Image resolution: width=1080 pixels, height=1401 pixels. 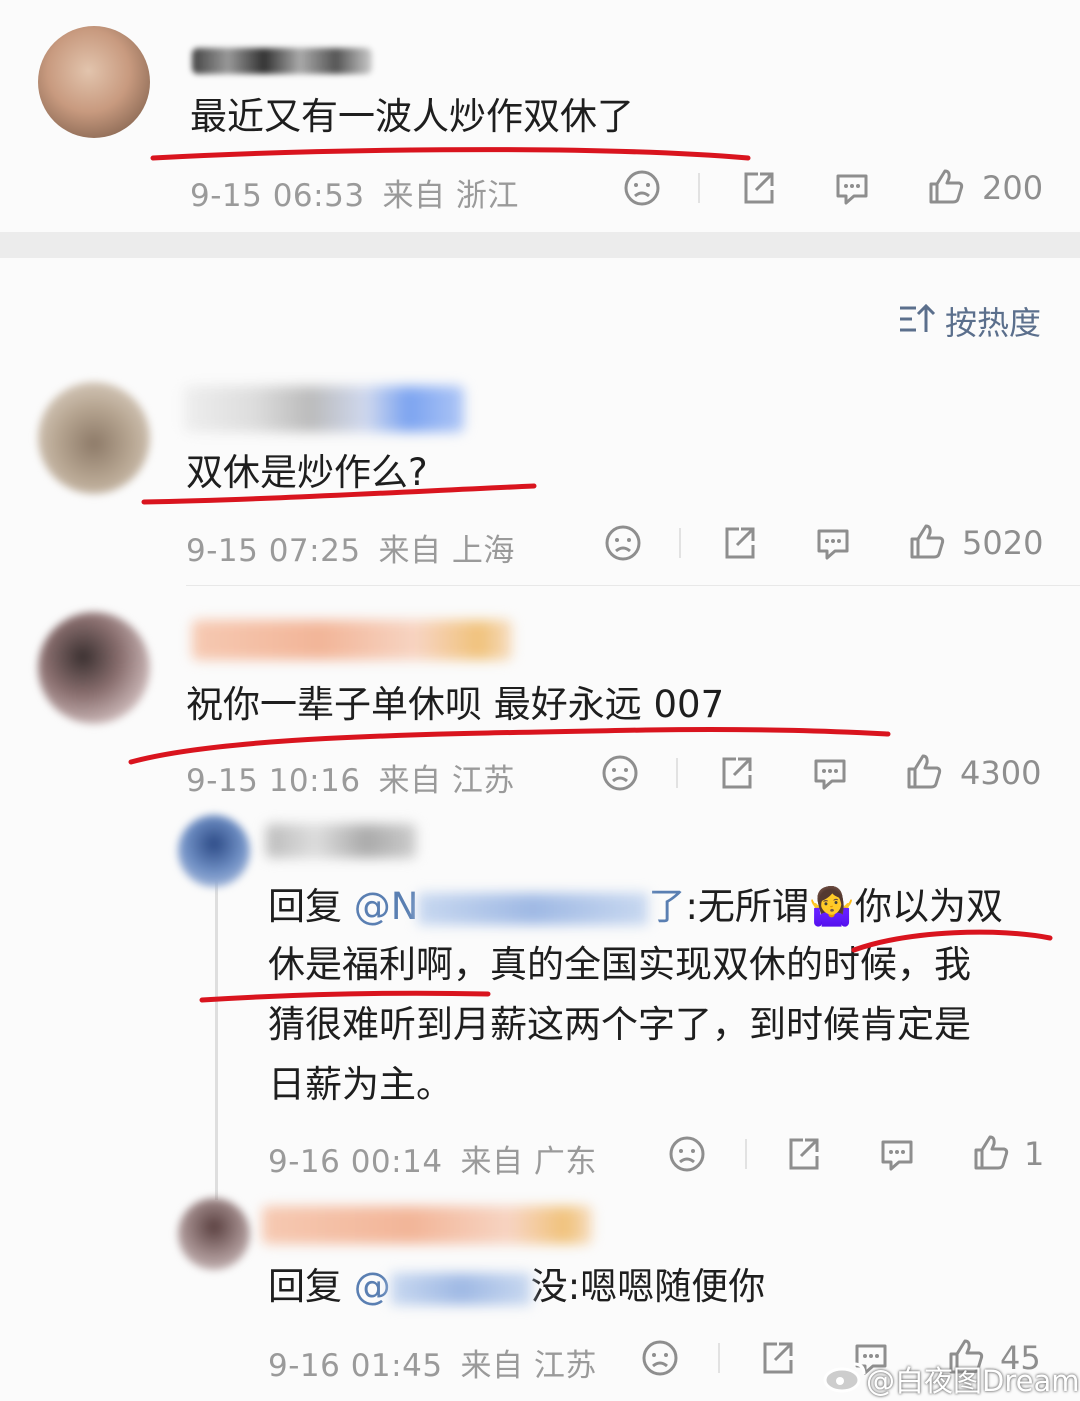 I want to click on reply-line-1: 回复 @N 了:无所谓🤷‍♀️你以为双, so click(x=635, y=906).